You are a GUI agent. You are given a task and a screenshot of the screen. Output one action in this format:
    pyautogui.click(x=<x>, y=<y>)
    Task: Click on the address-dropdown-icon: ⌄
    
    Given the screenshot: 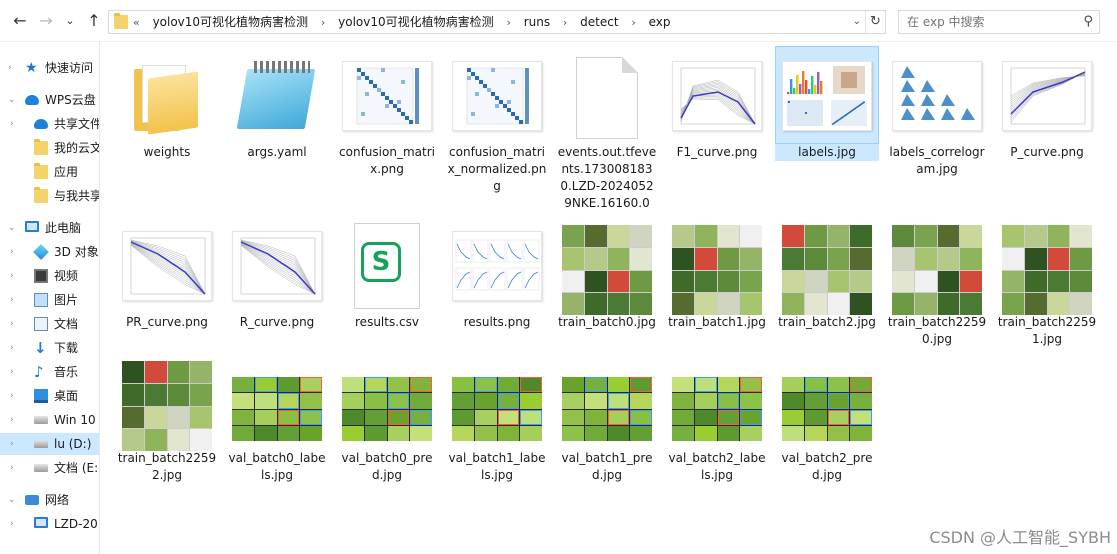 What is the action you would take?
    pyautogui.click(x=857, y=22)
    